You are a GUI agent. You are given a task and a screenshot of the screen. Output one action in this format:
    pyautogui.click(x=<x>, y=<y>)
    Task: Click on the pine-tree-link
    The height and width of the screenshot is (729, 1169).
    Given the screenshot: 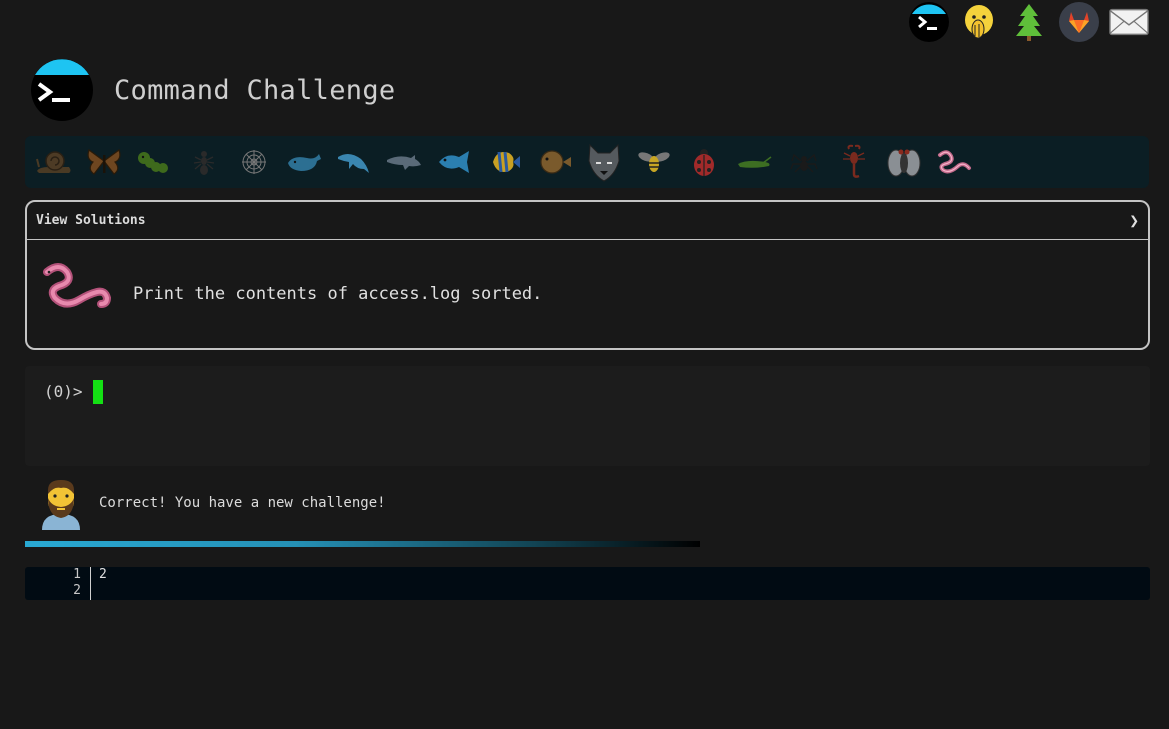 What is the action you would take?
    pyautogui.click(x=1029, y=22)
    